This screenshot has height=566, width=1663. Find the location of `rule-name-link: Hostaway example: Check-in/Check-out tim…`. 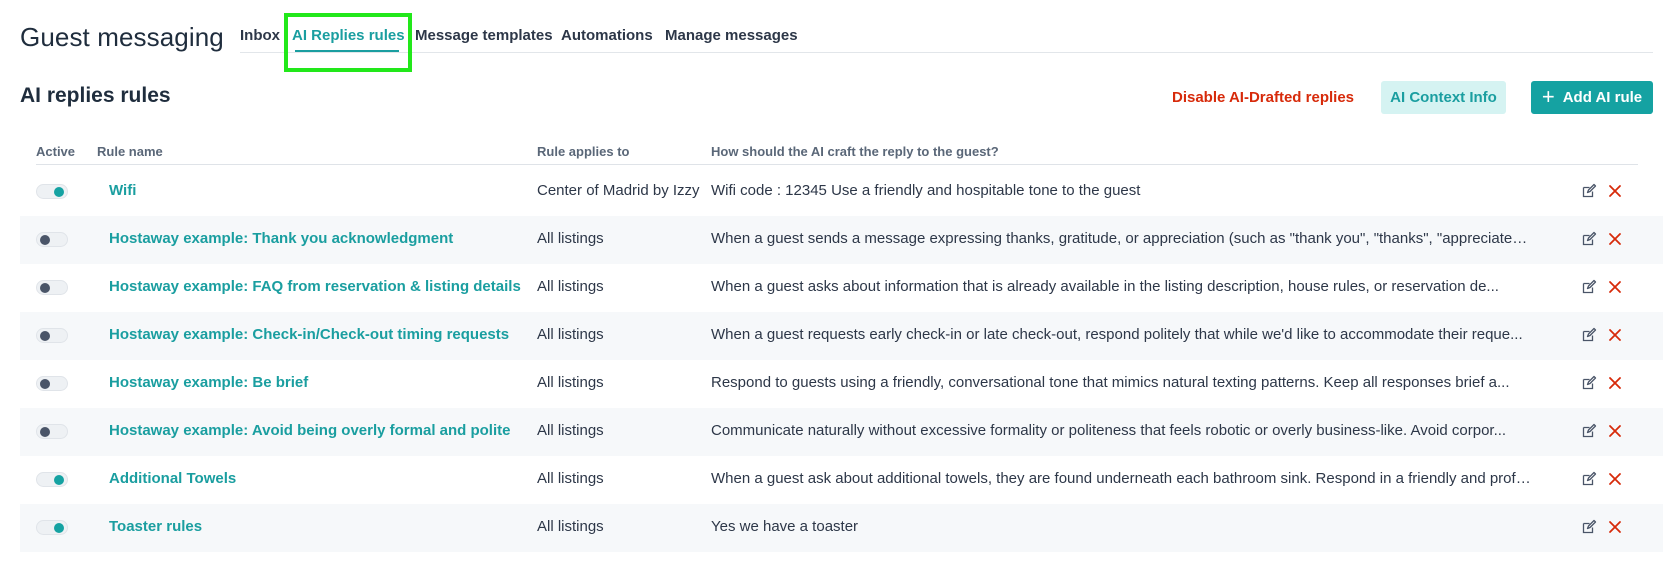

rule-name-link: Hostaway example: Check-in/Check-out tim… is located at coordinates (309, 334).